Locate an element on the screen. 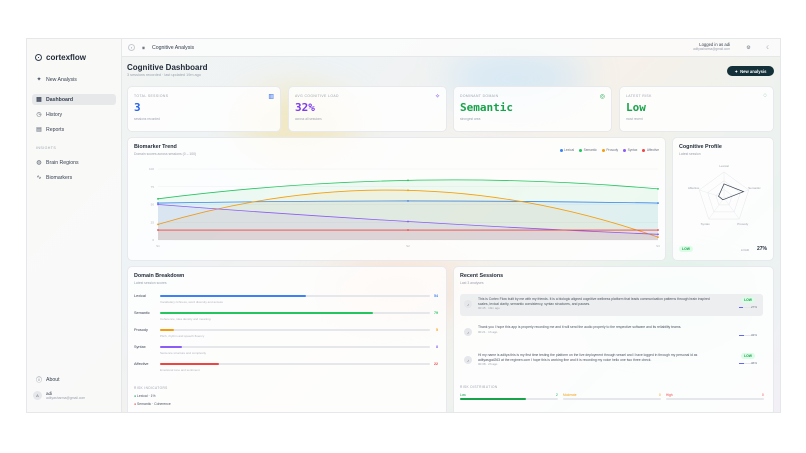 This screenshot has width=806, height=453. session-meta: 00:38 · 2h ago is located at coordinates (488, 364).